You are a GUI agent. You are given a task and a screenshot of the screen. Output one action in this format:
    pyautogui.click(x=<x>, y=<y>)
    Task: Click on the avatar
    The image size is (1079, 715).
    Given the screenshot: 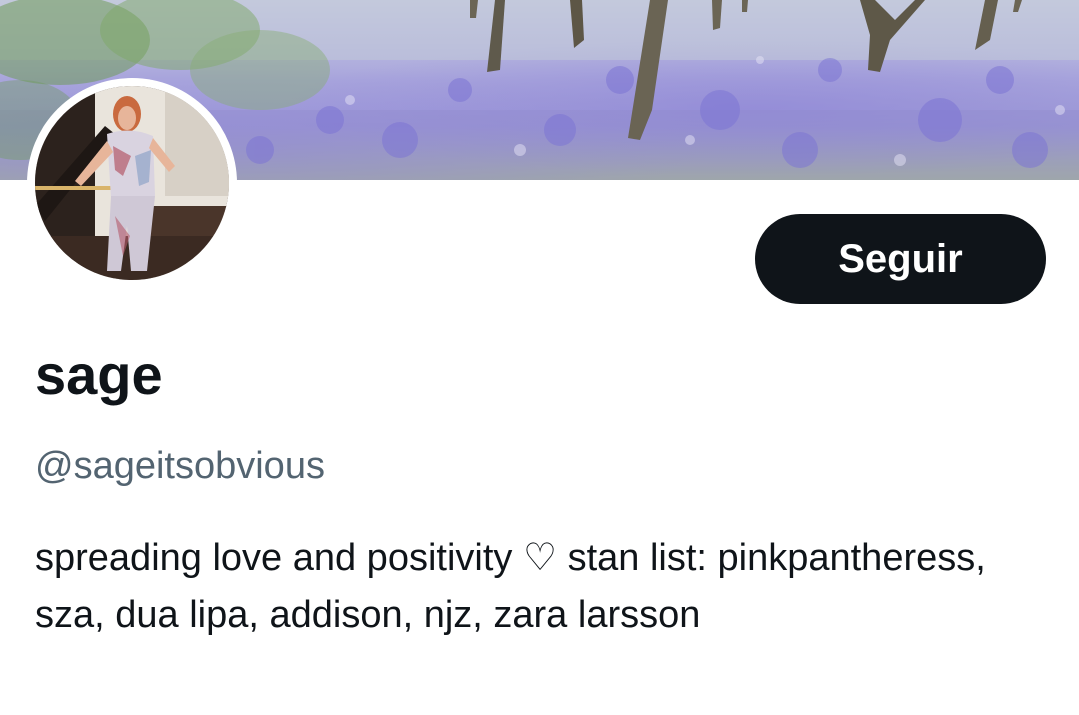 What is the action you would take?
    pyautogui.click(x=132, y=183)
    